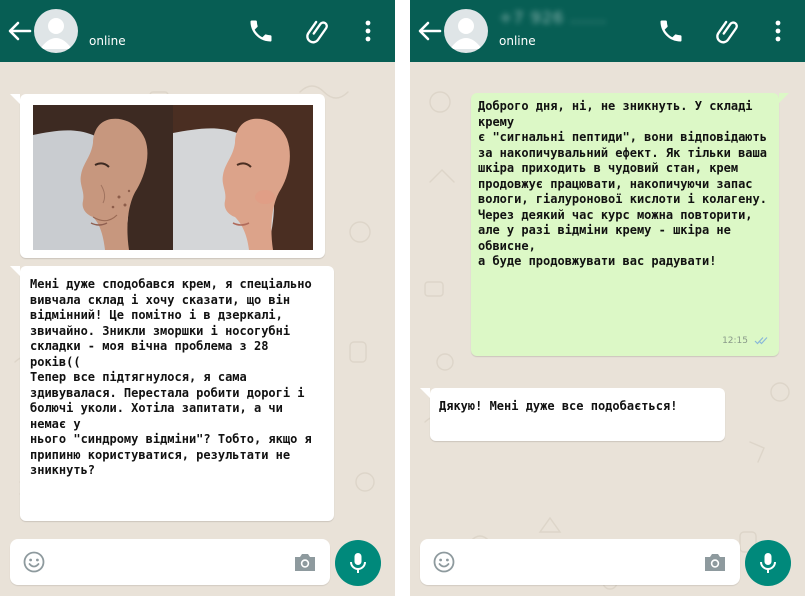  I want to click on message-line: продовжує працювати, накопичуючи запас, so click(615, 183).